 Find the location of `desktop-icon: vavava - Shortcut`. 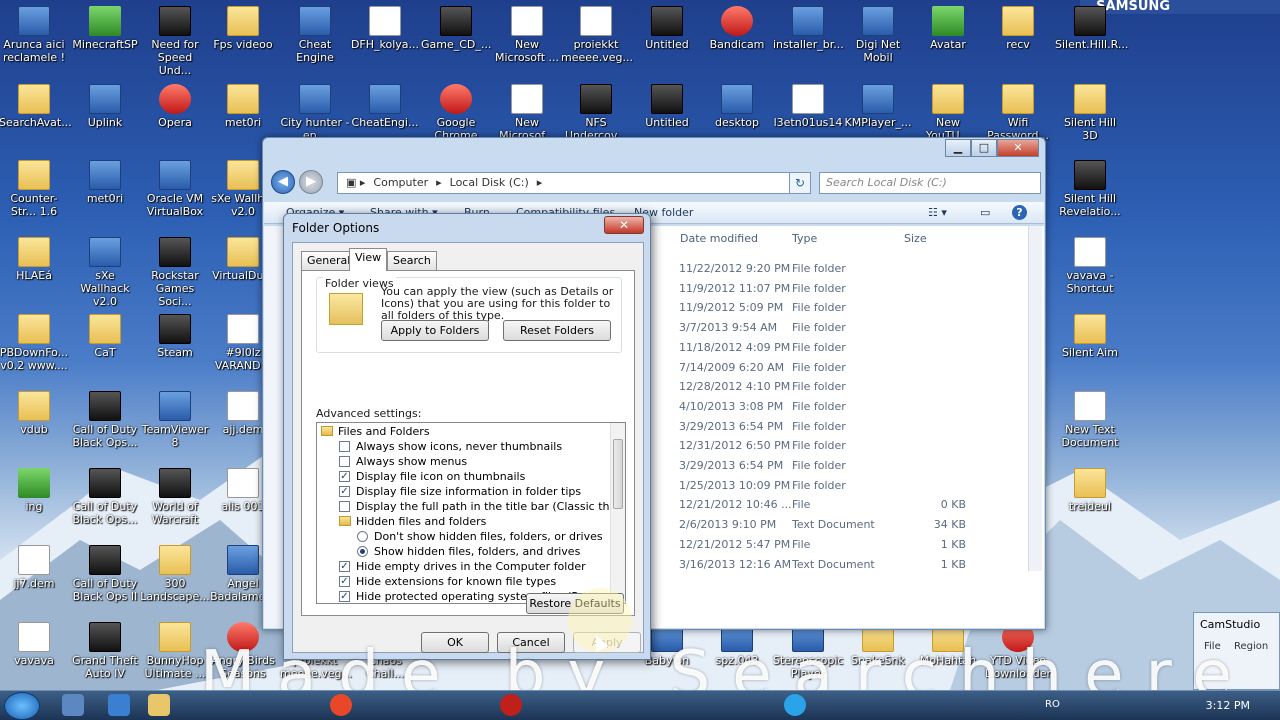

desktop-icon: vavava - Shortcut is located at coordinates (1090, 266).